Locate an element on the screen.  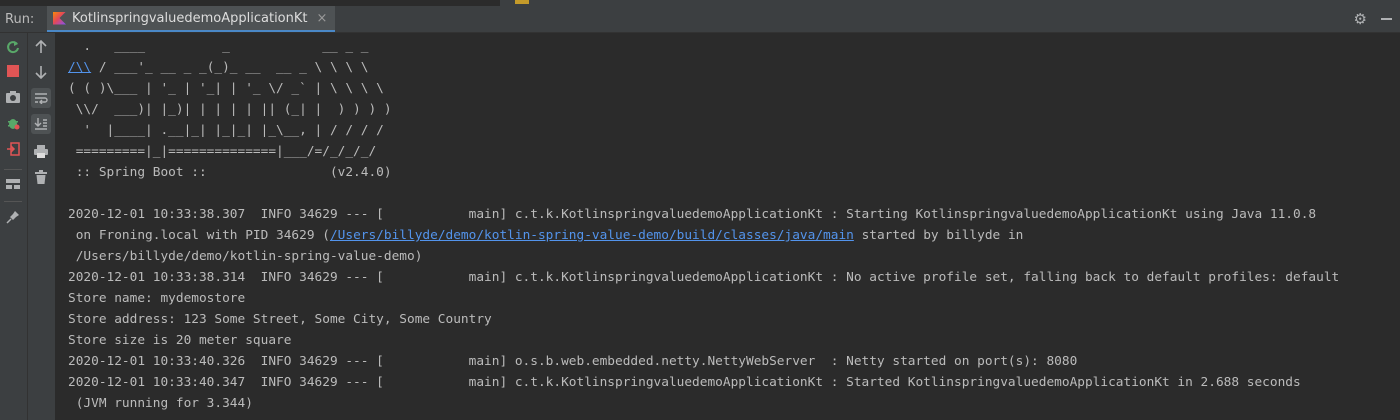
rerun-icon is located at coordinates (13, 47).